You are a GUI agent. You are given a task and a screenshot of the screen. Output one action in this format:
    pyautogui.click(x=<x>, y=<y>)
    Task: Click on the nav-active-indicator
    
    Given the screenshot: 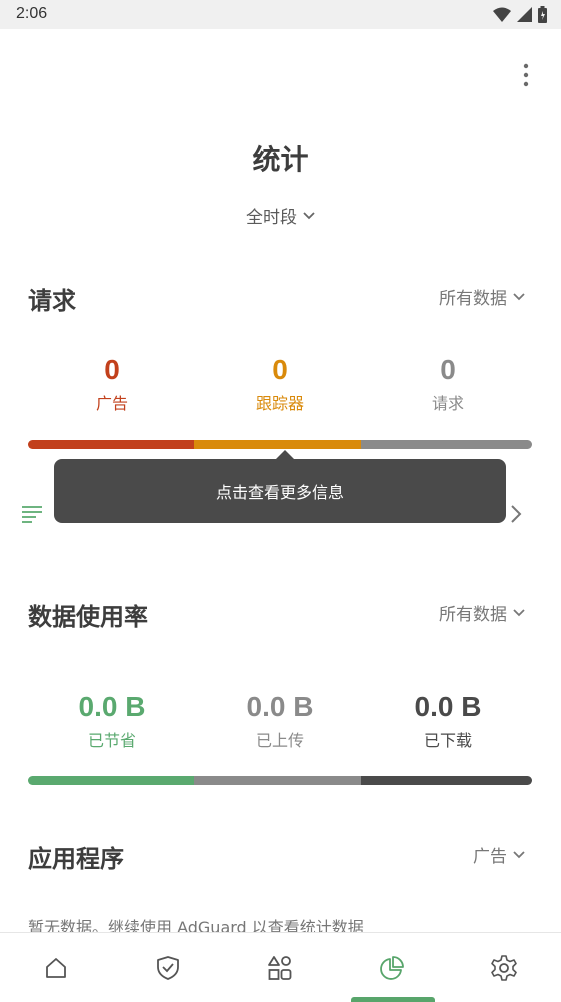 What is the action you would take?
    pyautogui.click(x=393, y=999)
    